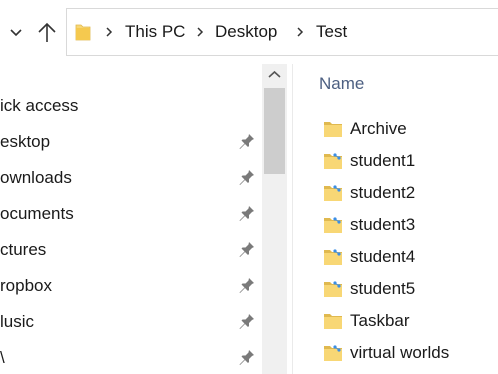  I want to click on scroll-up-arrow-icon, so click(274, 75).